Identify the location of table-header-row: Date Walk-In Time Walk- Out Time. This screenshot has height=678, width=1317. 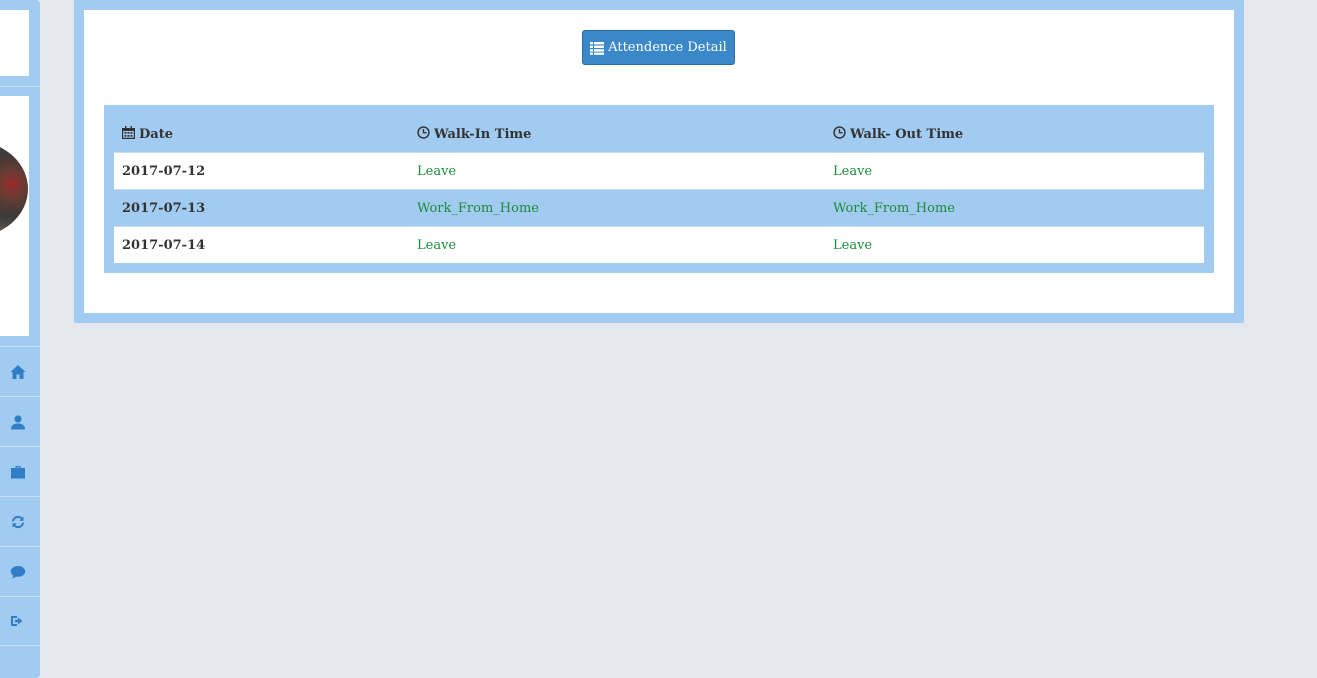
(659, 134).